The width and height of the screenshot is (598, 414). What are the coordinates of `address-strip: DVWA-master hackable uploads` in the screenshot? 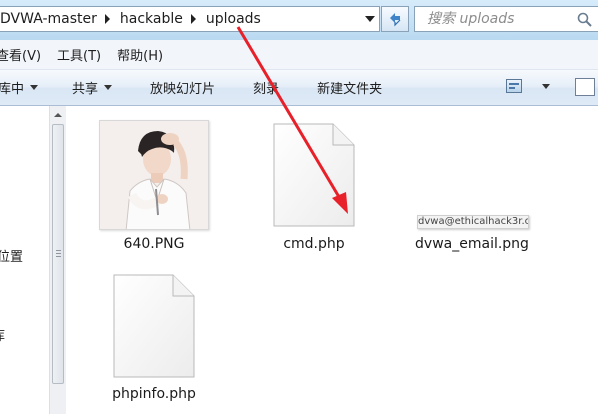 It's located at (299, 20).